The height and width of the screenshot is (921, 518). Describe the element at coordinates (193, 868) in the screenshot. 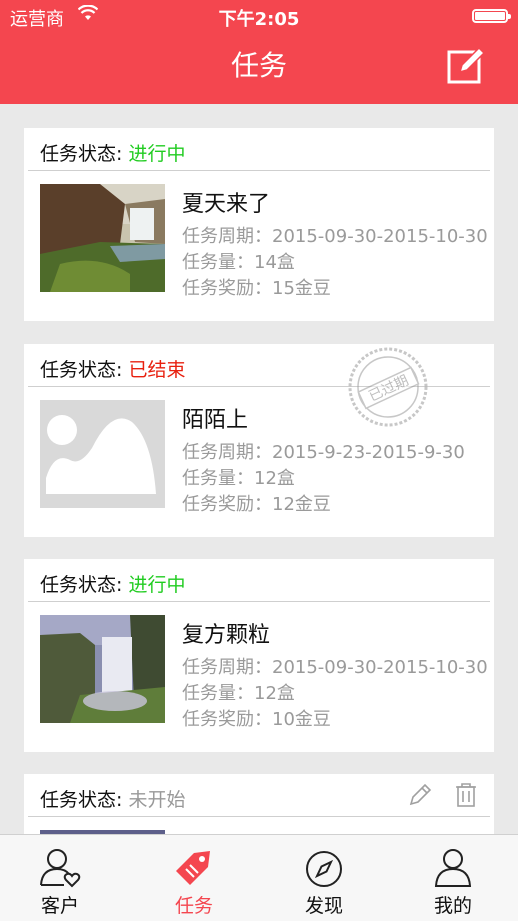

I see `task-tag-icon` at that location.